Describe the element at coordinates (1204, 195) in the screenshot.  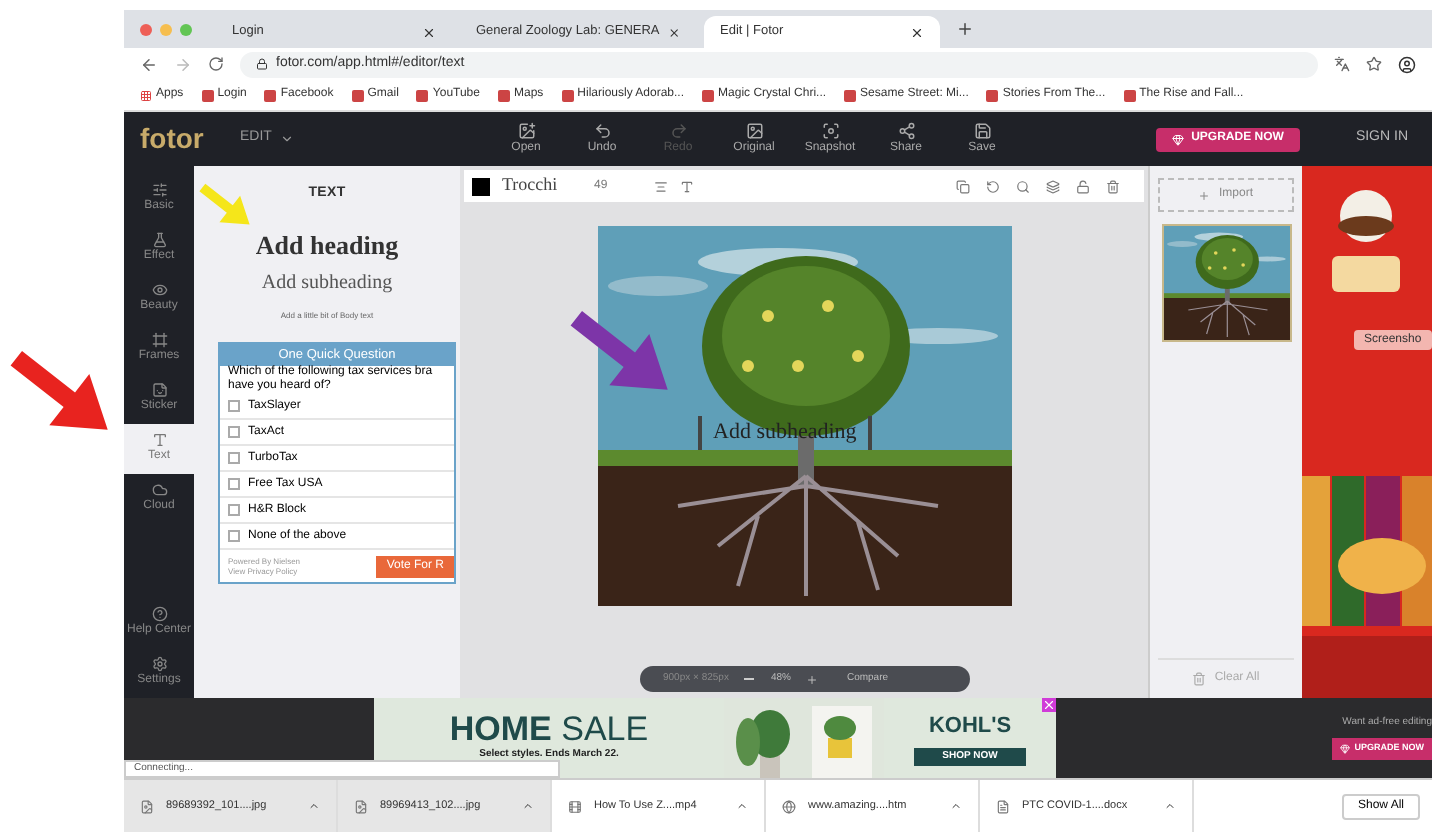
I see `plus-icon` at that location.